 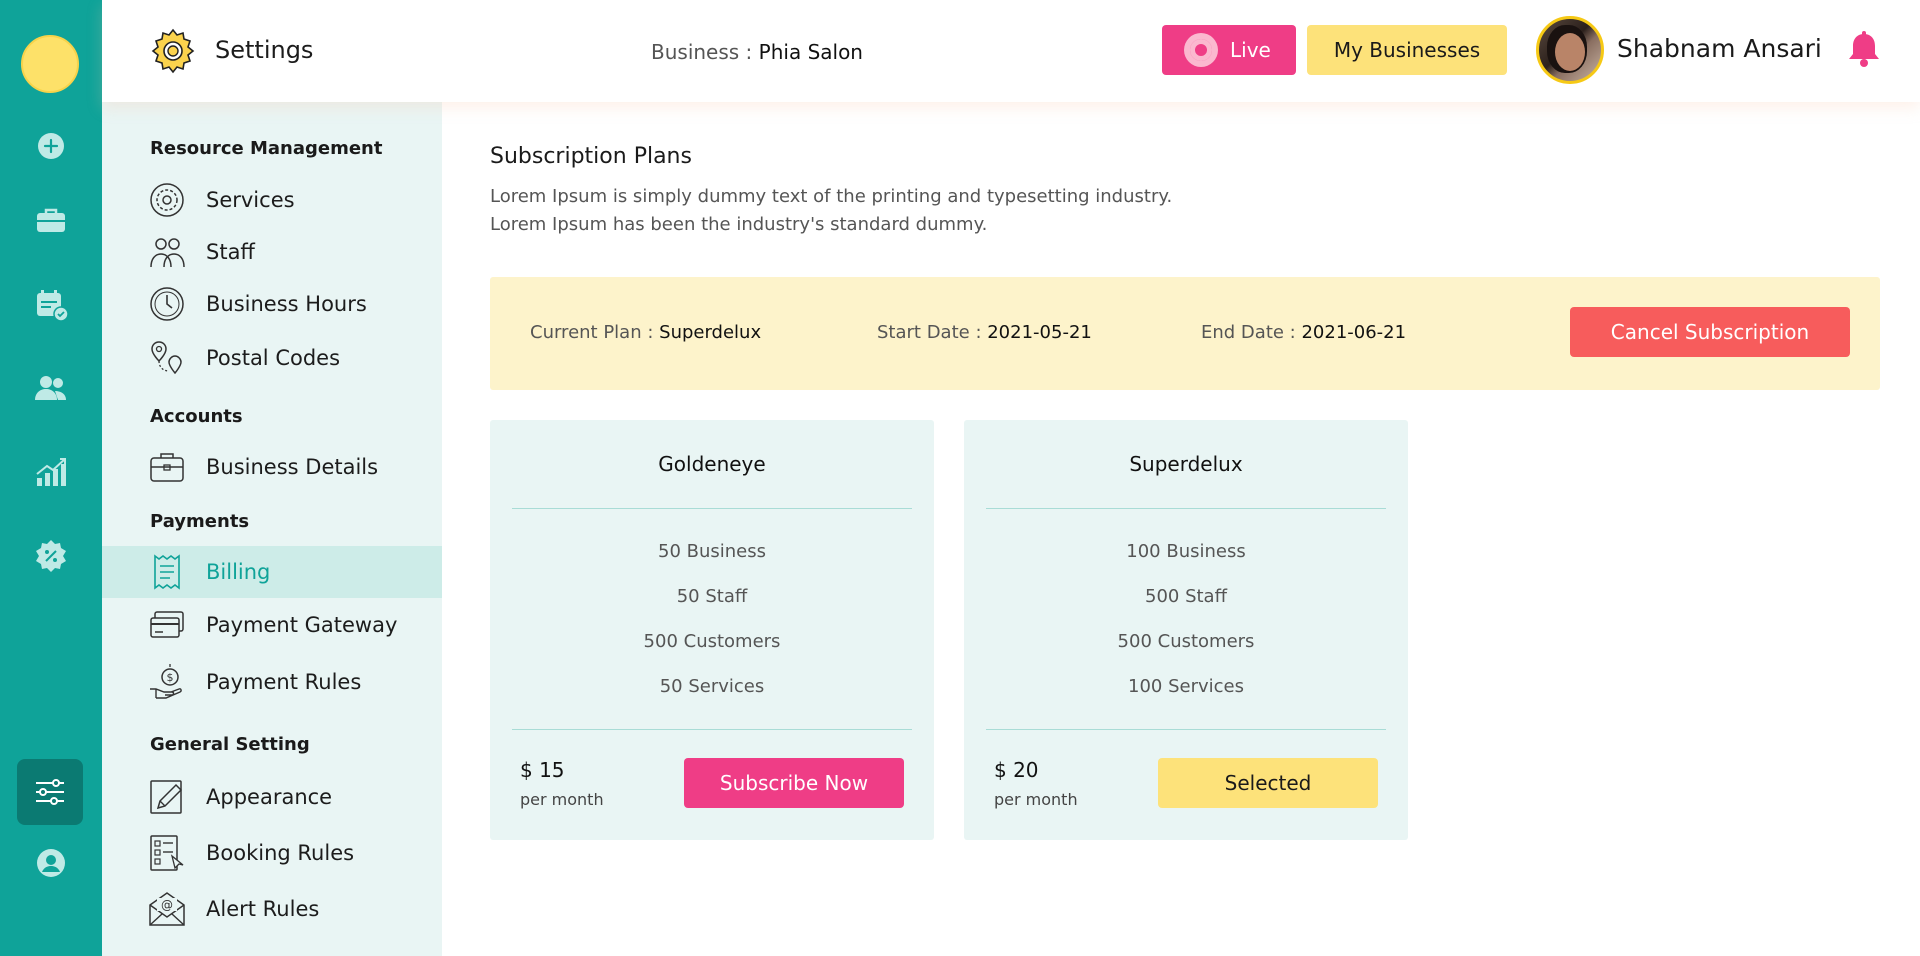 I want to click on cancel-subscription-button: Cancel Subscription, so click(x=1710, y=332).